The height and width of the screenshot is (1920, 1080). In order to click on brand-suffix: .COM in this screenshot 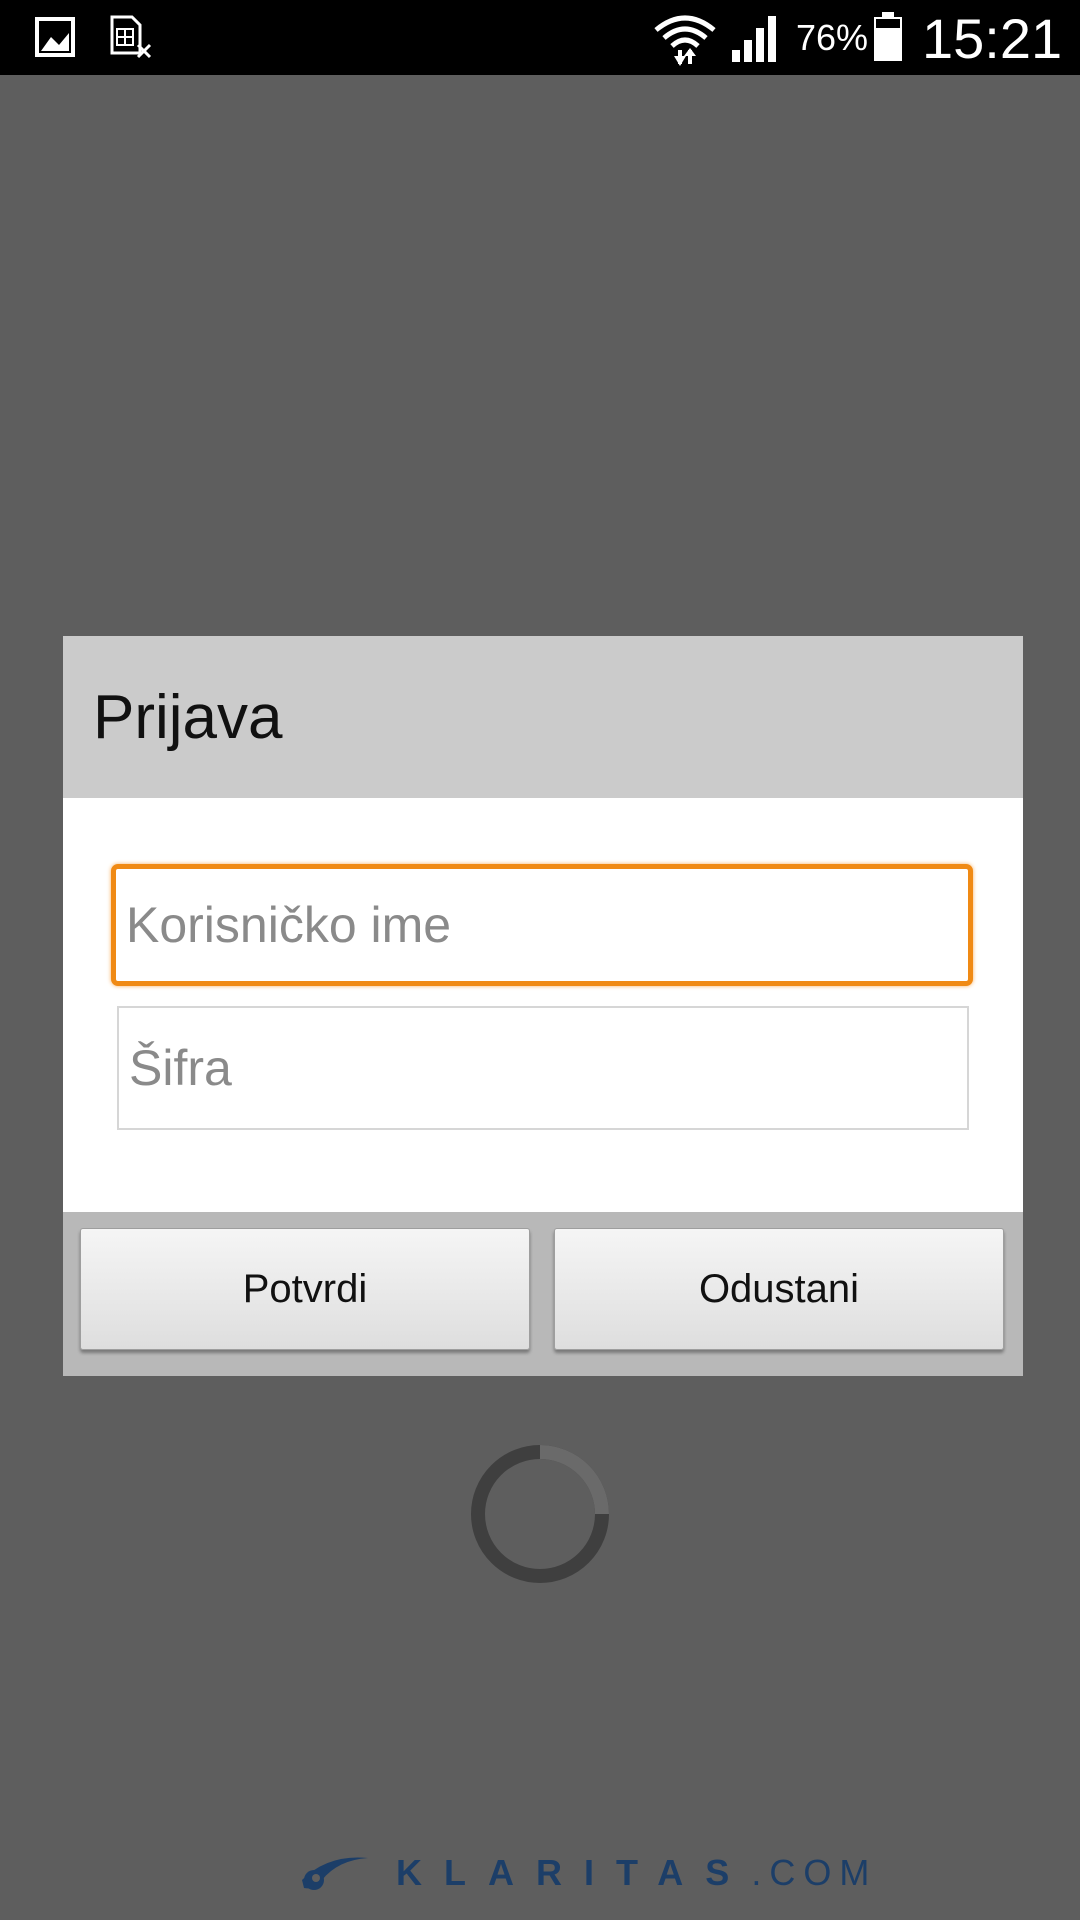, I will do `click(814, 1872)`.